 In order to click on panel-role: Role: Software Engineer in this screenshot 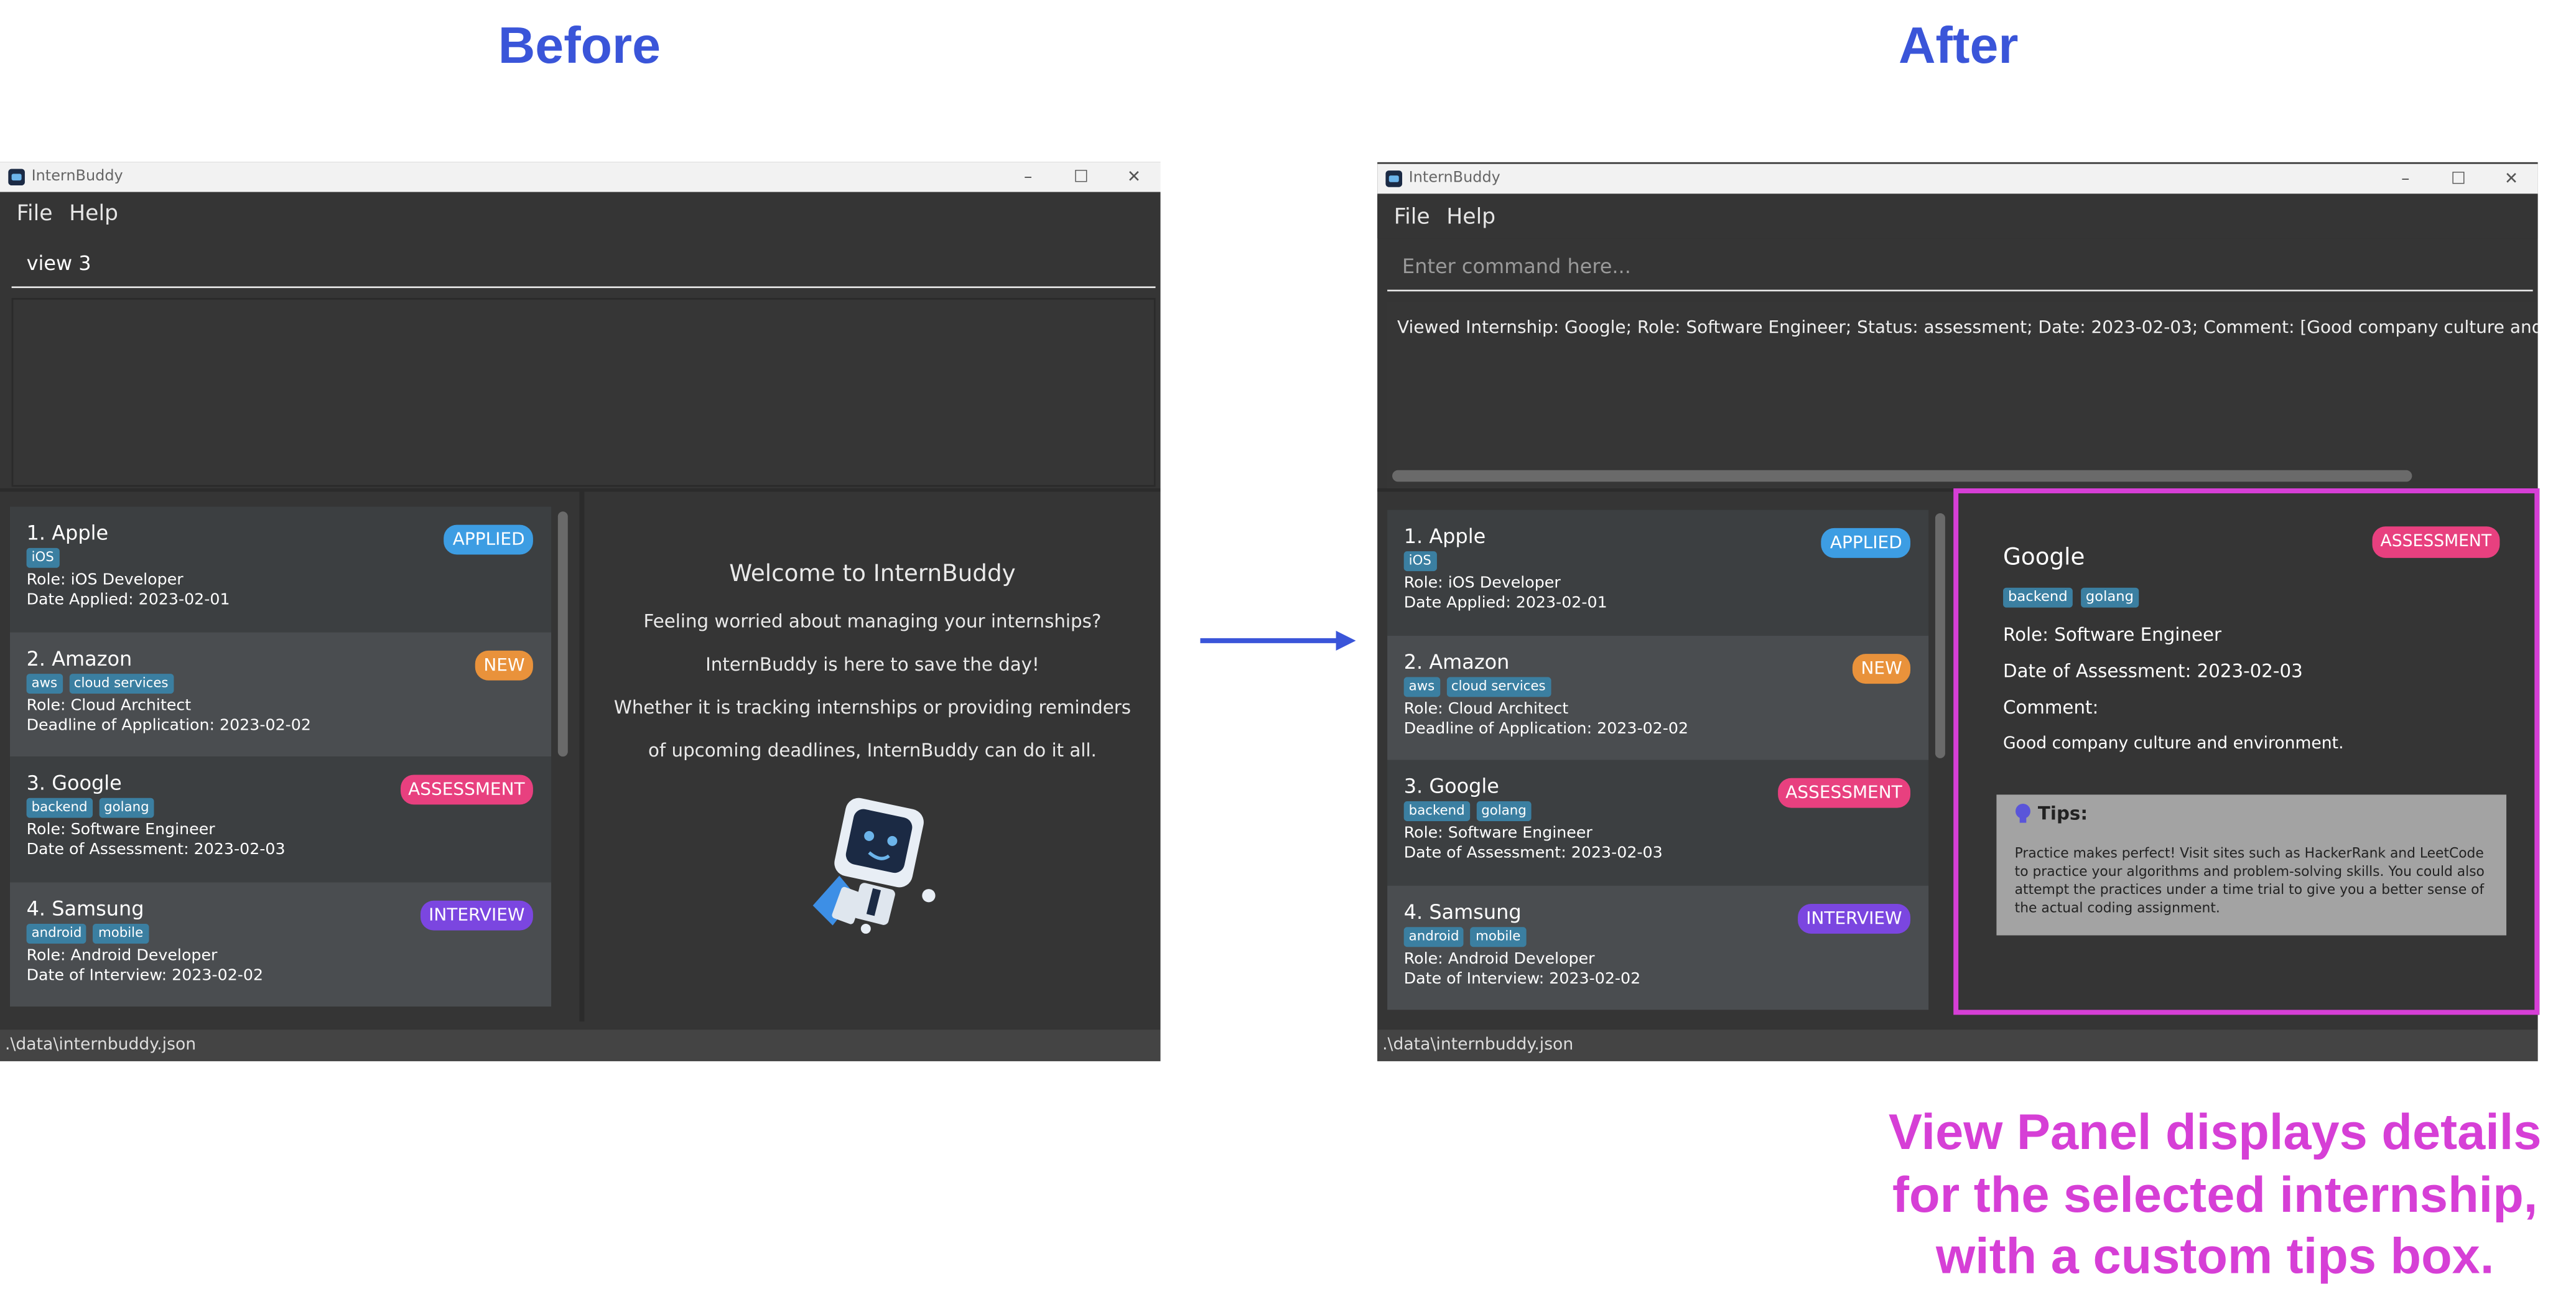, I will do `click(2112, 635)`.